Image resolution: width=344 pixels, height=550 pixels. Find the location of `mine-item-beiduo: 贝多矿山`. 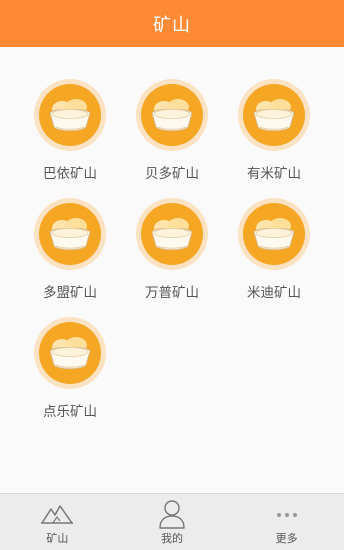

mine-item-beiduo: 贝多矿山 is located at coordinates (172, 134).